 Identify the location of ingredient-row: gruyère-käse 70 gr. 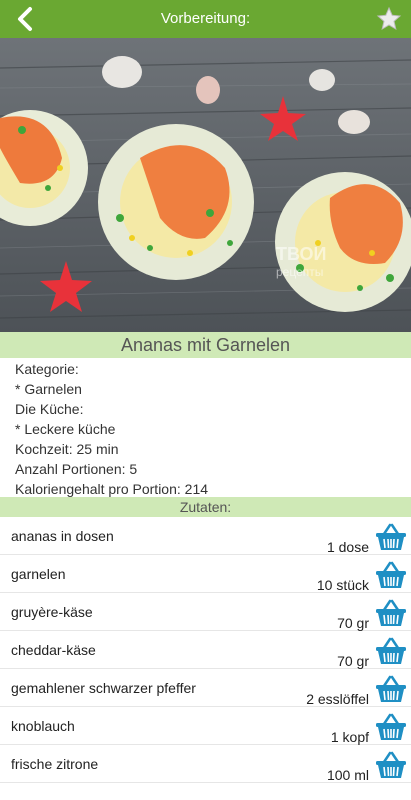
(205, 612).